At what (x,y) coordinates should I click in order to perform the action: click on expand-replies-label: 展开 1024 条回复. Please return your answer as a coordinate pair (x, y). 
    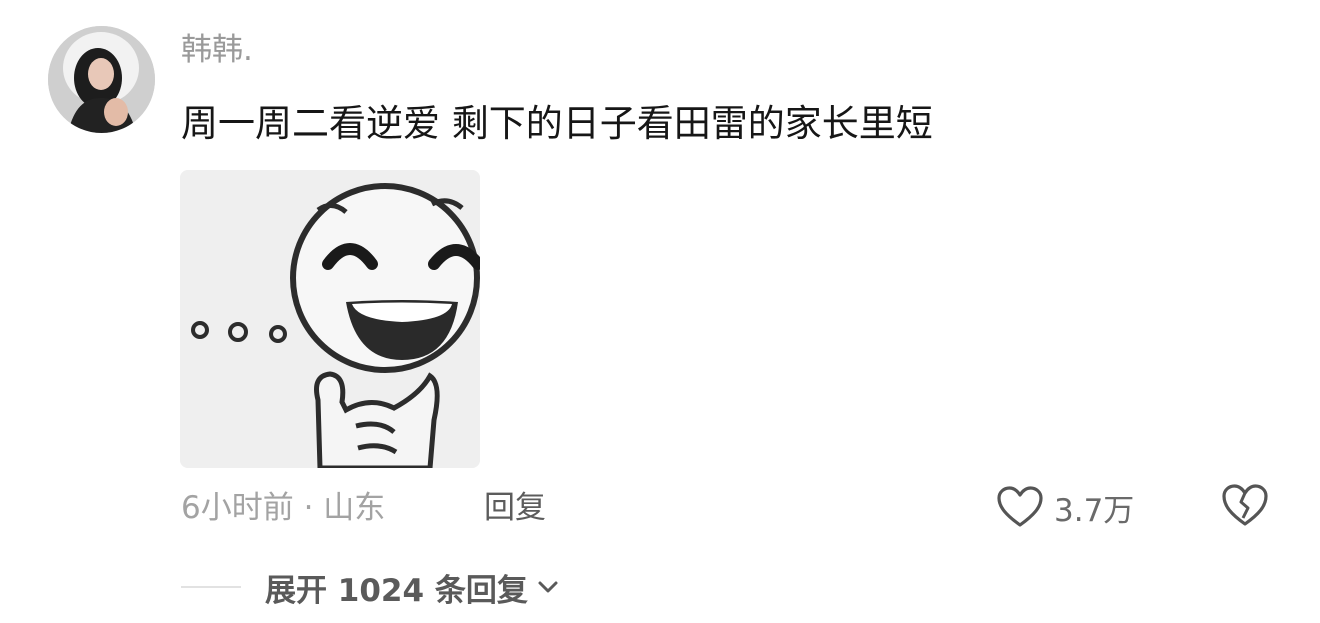
    Looking at the image, I should click on (396, 587).